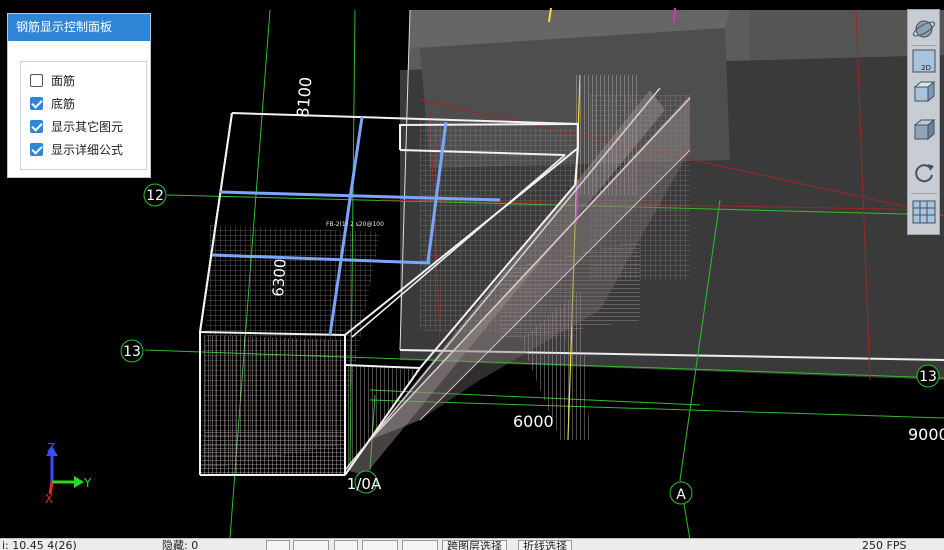  I want to click on rebar-annotation: FB-2(1) 2 s20@100, so click(355, 224).